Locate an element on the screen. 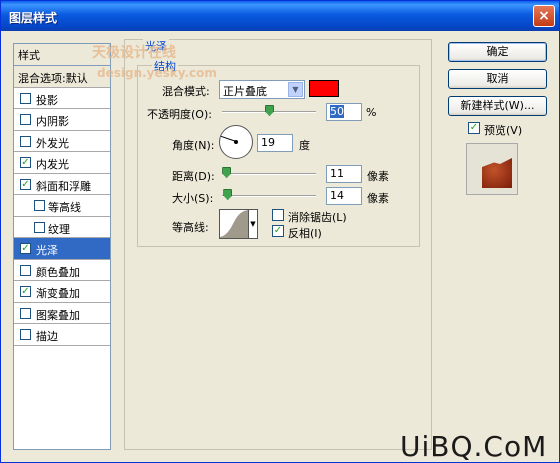  preview-label: 预览(V) is located at coordinates (503, 130).